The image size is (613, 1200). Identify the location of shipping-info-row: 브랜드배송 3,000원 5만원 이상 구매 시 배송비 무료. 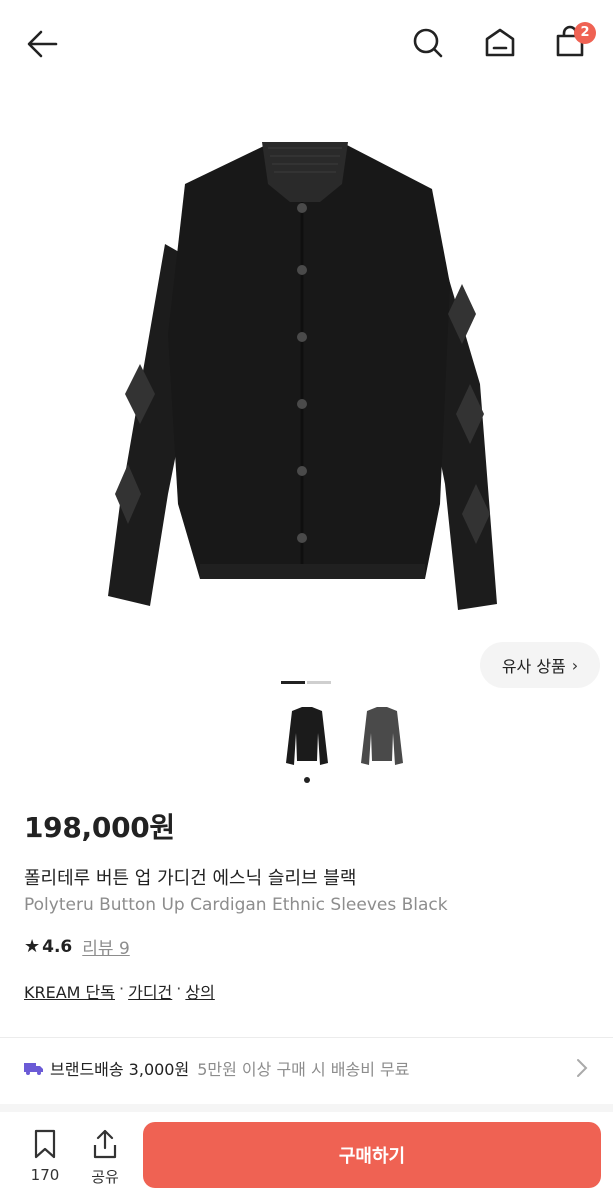
(306, 1068).